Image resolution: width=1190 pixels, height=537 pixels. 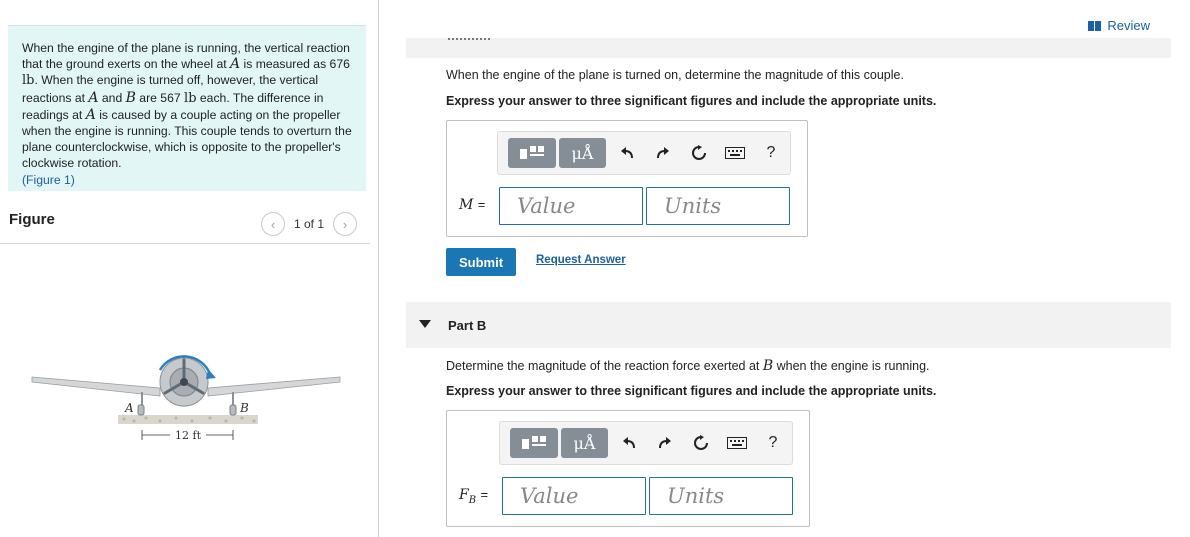 I want to click on right-wing, so click(x=274, y=386).